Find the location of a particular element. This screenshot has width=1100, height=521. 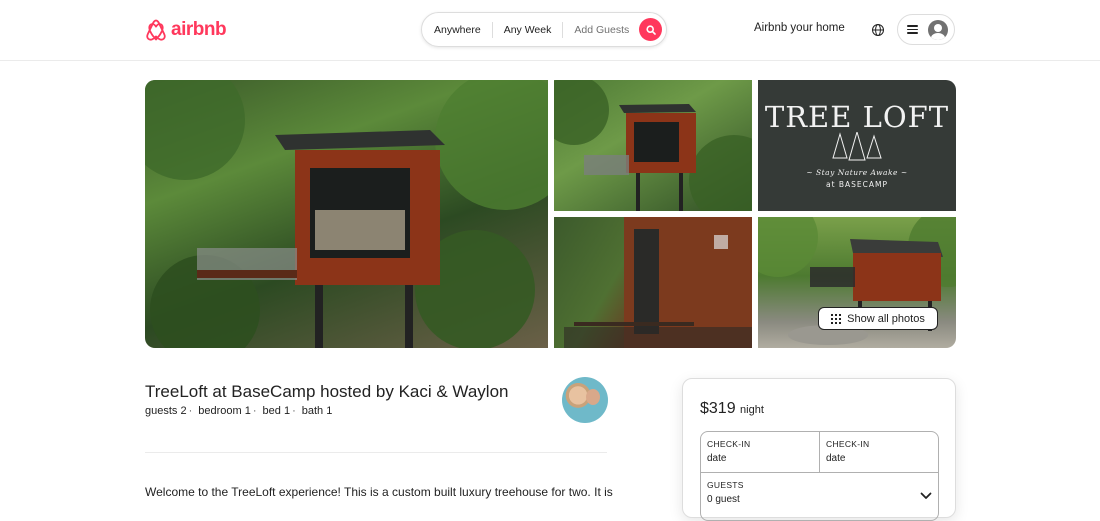

search-bar: Anywhere Any Week Add Guests is located at coordinates (544, 29).